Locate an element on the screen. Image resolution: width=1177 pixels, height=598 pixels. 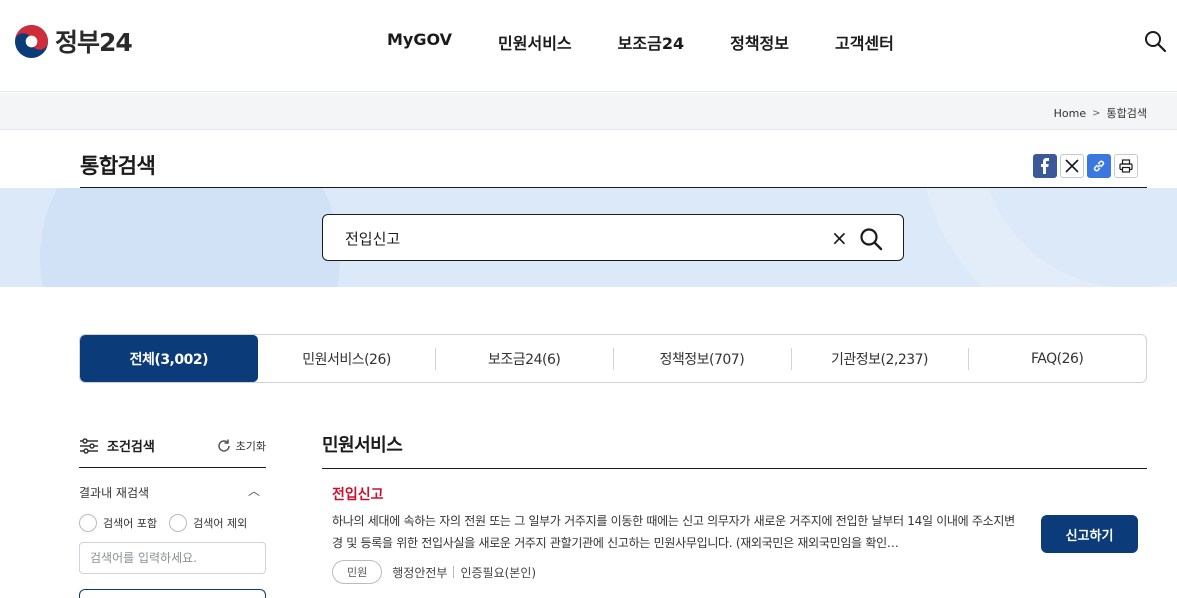
x-share-button is located at coordinates (1072, 166).